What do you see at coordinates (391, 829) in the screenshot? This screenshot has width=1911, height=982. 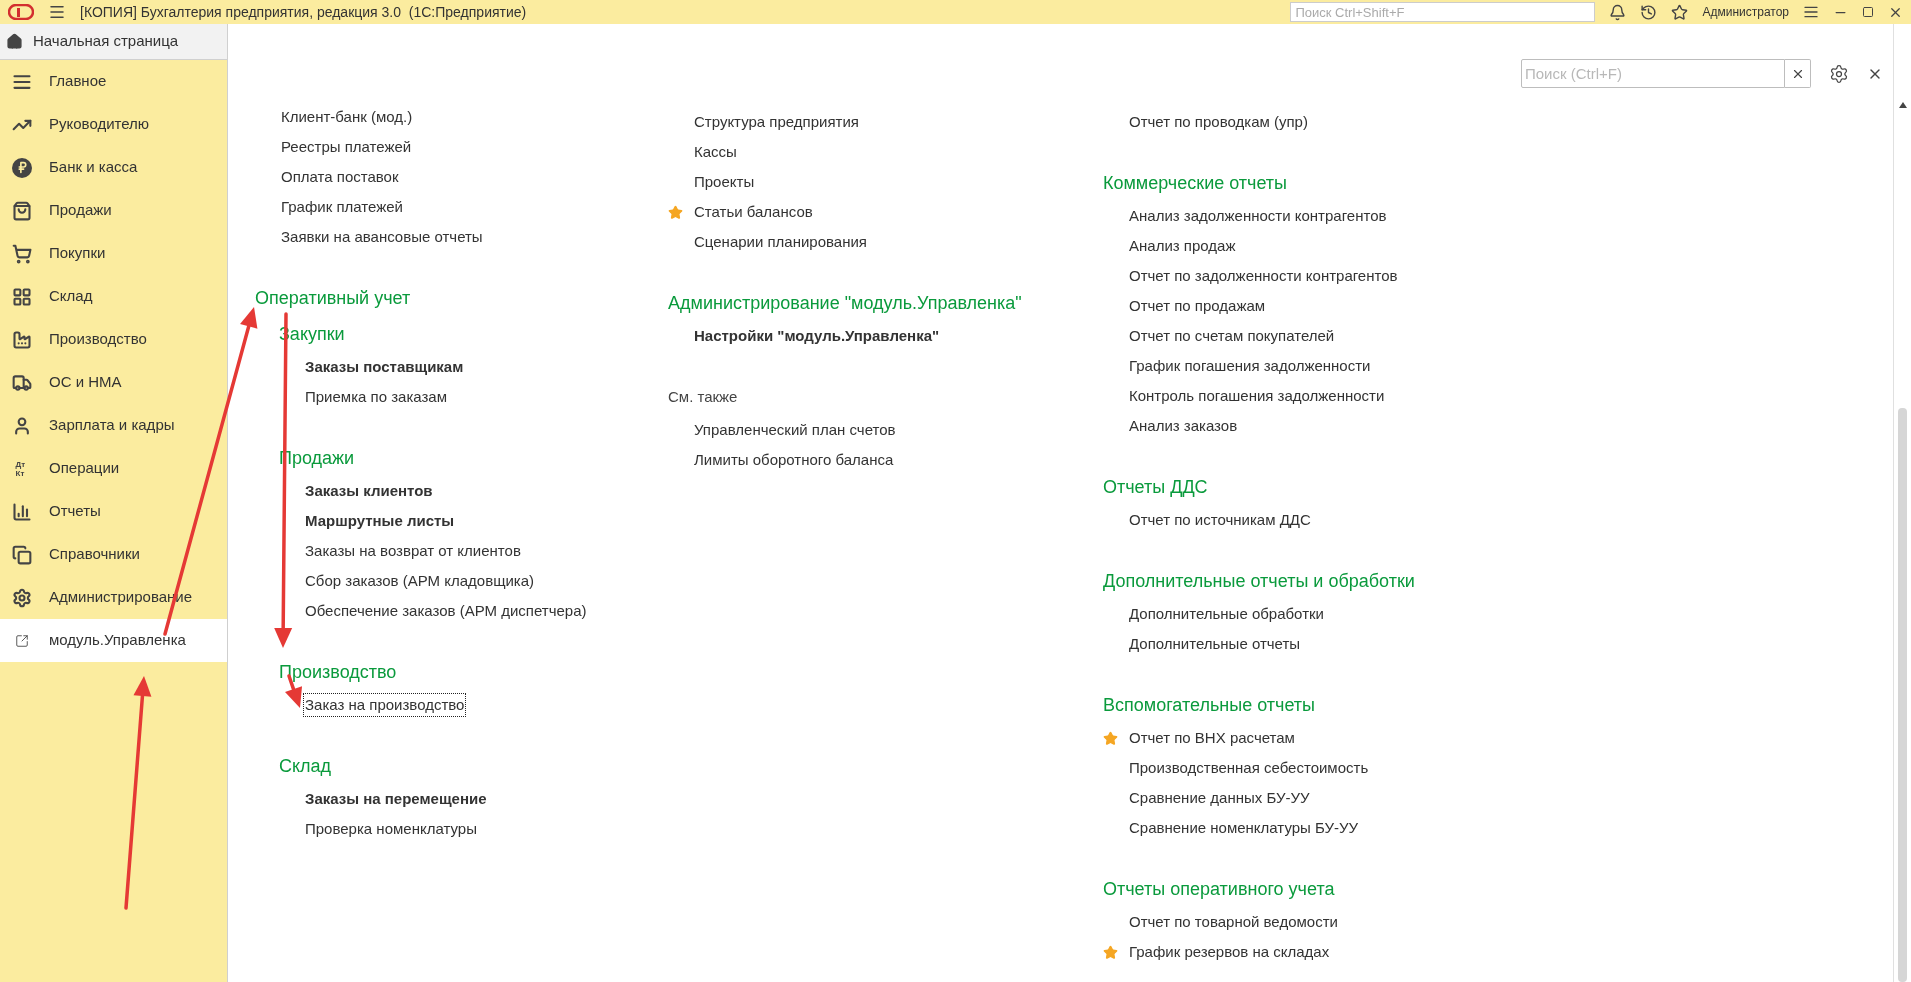 I see `menu-link: Проверка номенклатуры` at bounding box center [391, 829].